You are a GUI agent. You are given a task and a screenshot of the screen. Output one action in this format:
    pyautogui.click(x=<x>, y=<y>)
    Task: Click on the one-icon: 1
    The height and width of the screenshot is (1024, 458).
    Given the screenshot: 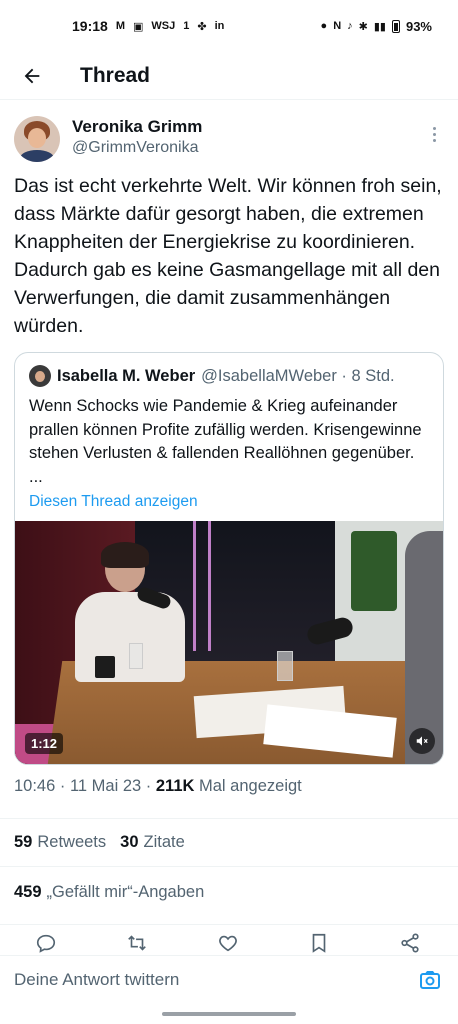 What is the action you would take?
    pyautogui.click(x=186, y=26)
    